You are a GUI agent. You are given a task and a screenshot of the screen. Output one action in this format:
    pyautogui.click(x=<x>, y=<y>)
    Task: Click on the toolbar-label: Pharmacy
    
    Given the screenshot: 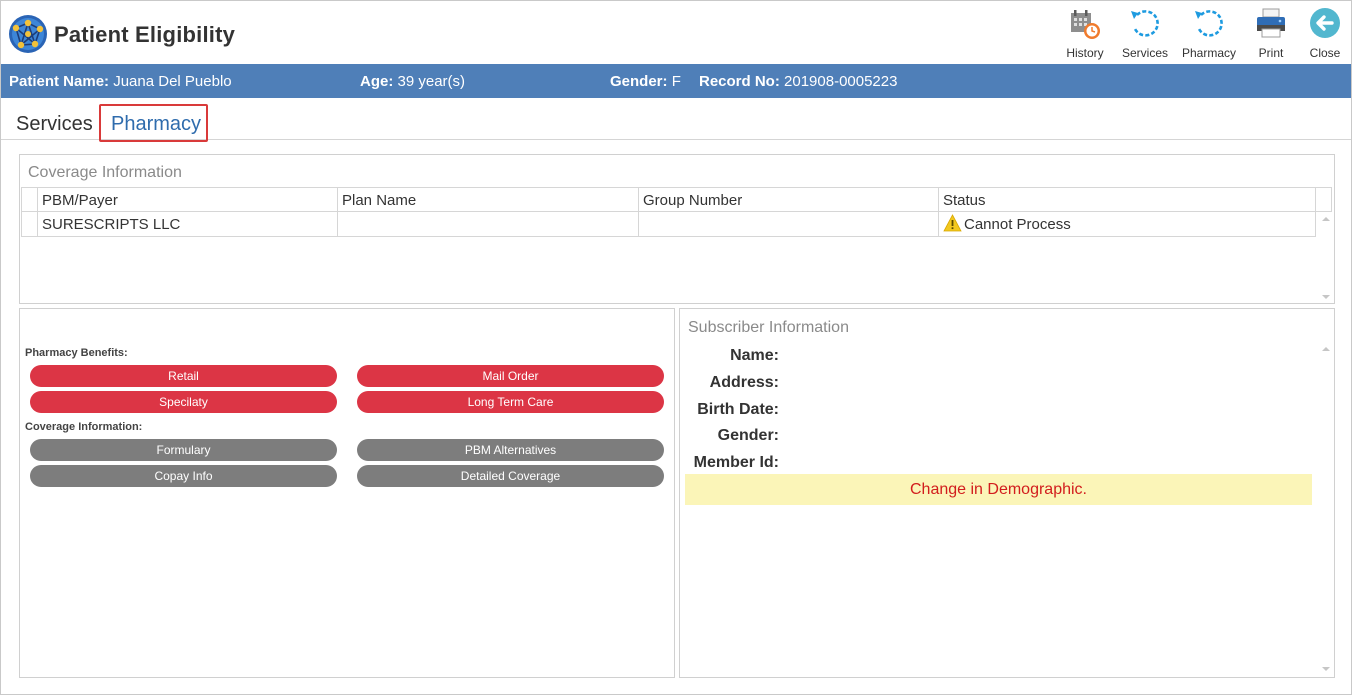 What is the action you would take?
    pyautogui.click(x=1209, y=53)
    